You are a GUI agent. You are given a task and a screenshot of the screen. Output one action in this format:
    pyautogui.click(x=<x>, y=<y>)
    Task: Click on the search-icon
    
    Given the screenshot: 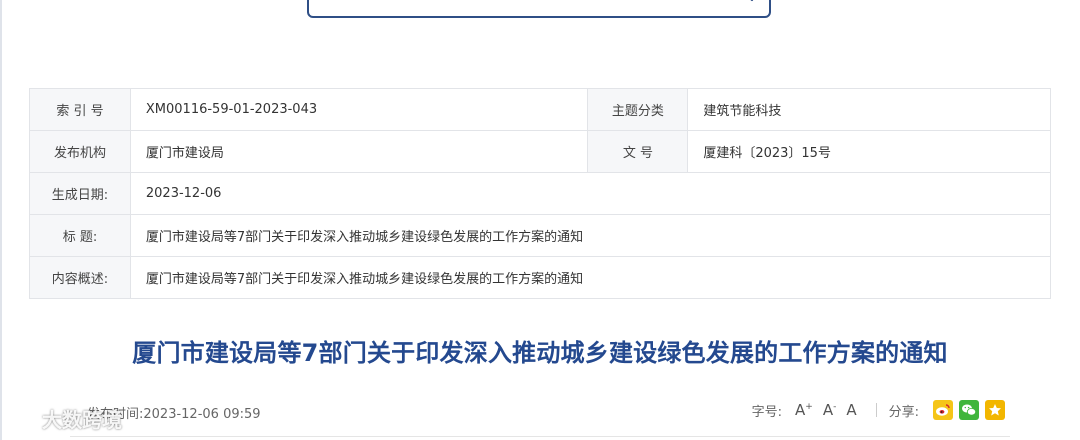 What is the action you would take?
    pyautogui.click(x=744, y=2)
    